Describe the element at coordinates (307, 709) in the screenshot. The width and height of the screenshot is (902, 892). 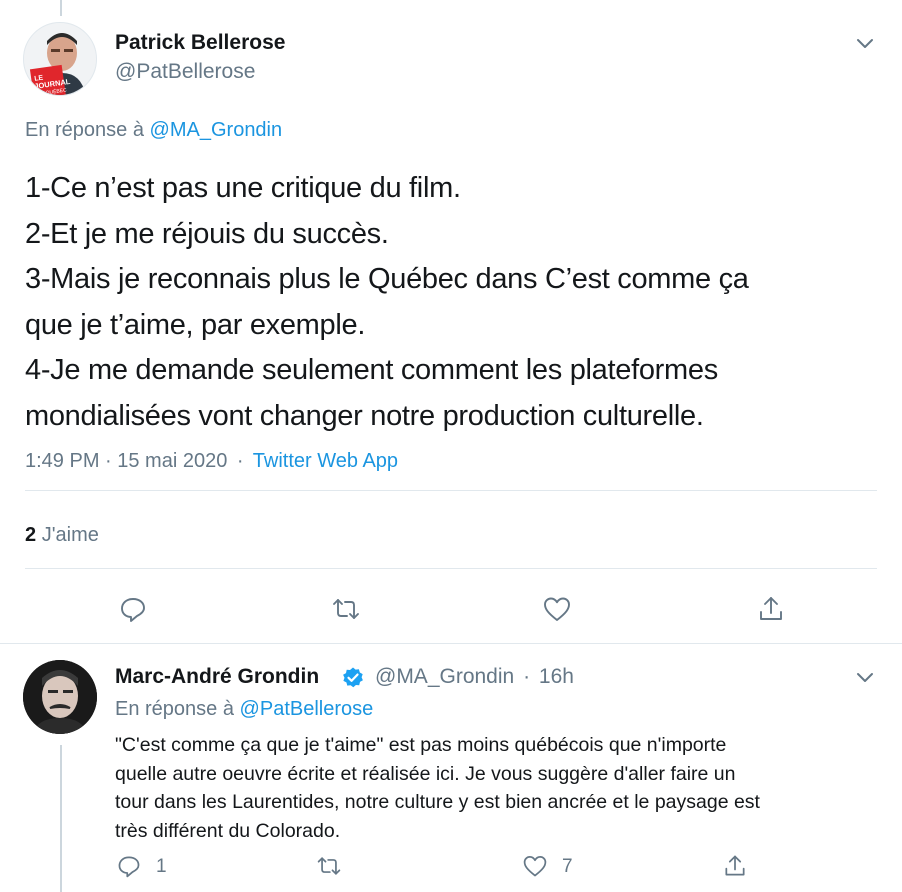
I see `reply-to-link: @PatBellerose` at that location.